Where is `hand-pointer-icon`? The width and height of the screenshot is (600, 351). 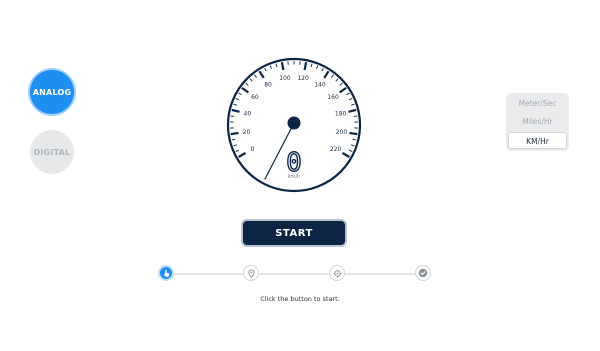
hand-pointer-icon is located at coordinates (166, 273).